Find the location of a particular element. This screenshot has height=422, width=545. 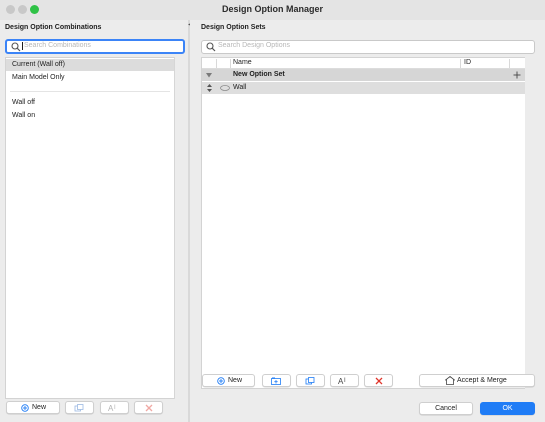

text-cursor is located at coordinates (22, 46).